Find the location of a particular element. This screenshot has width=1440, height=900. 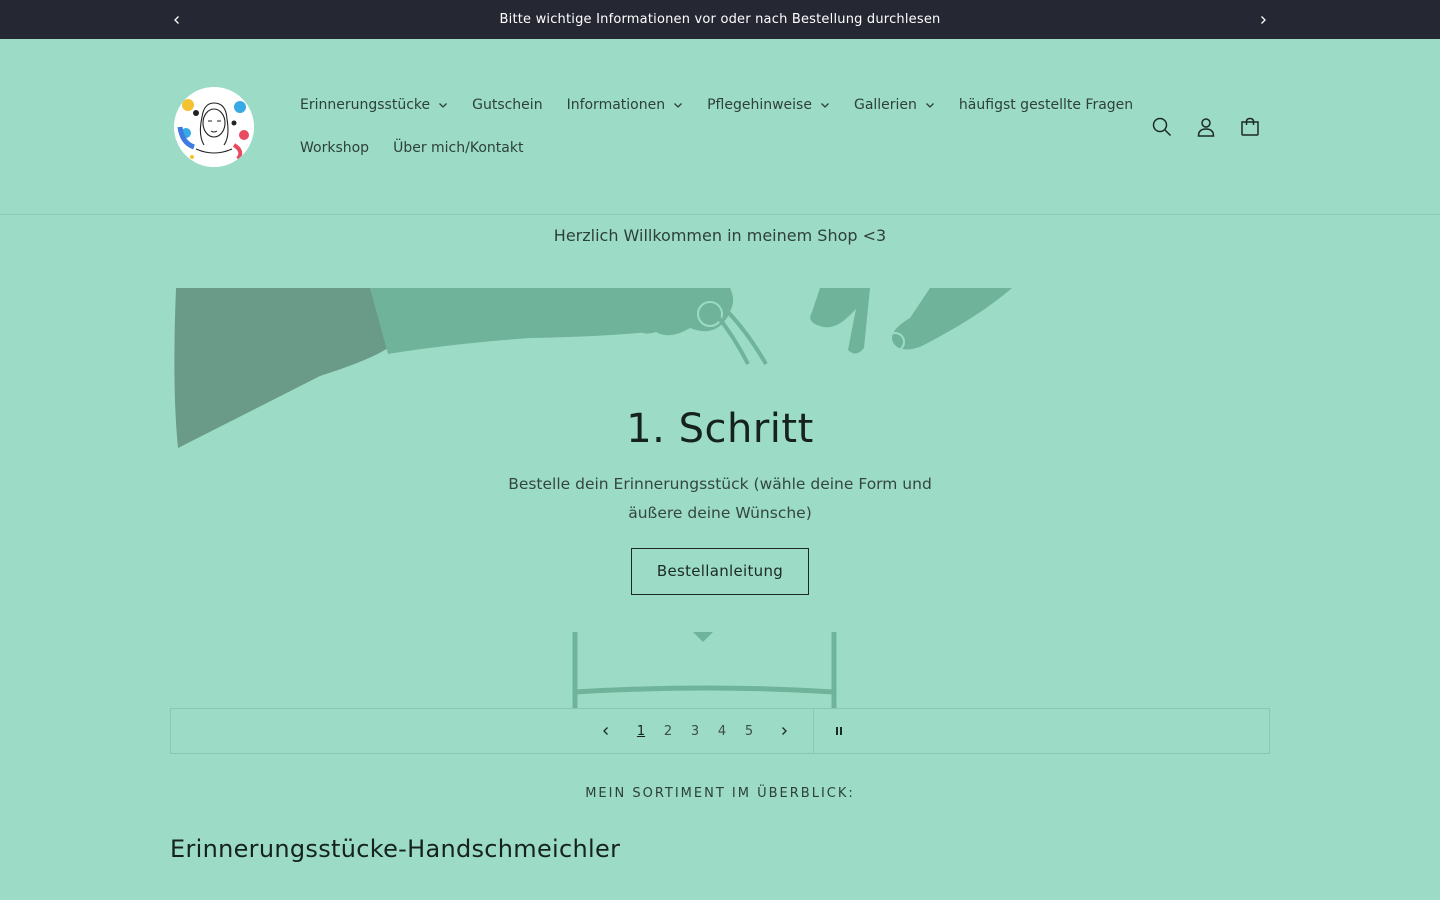

nav-item-faq: häufigst gestellte Fragen is located at coordinates (1046, 105).